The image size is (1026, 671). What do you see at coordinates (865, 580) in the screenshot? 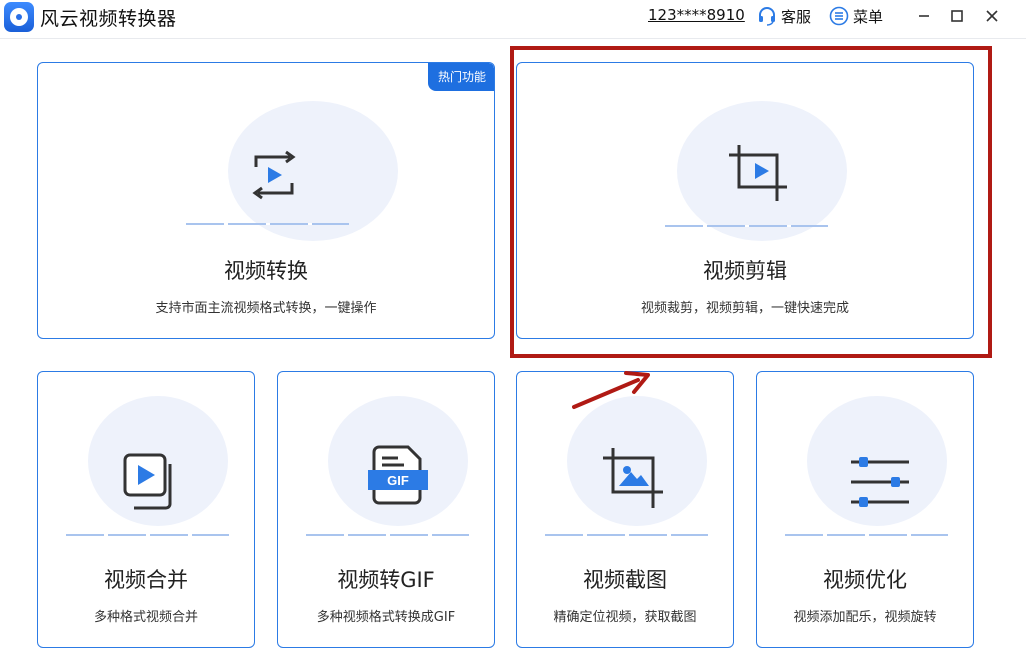
I see `card-title: 视频优化` at bounding box center [865, 580].